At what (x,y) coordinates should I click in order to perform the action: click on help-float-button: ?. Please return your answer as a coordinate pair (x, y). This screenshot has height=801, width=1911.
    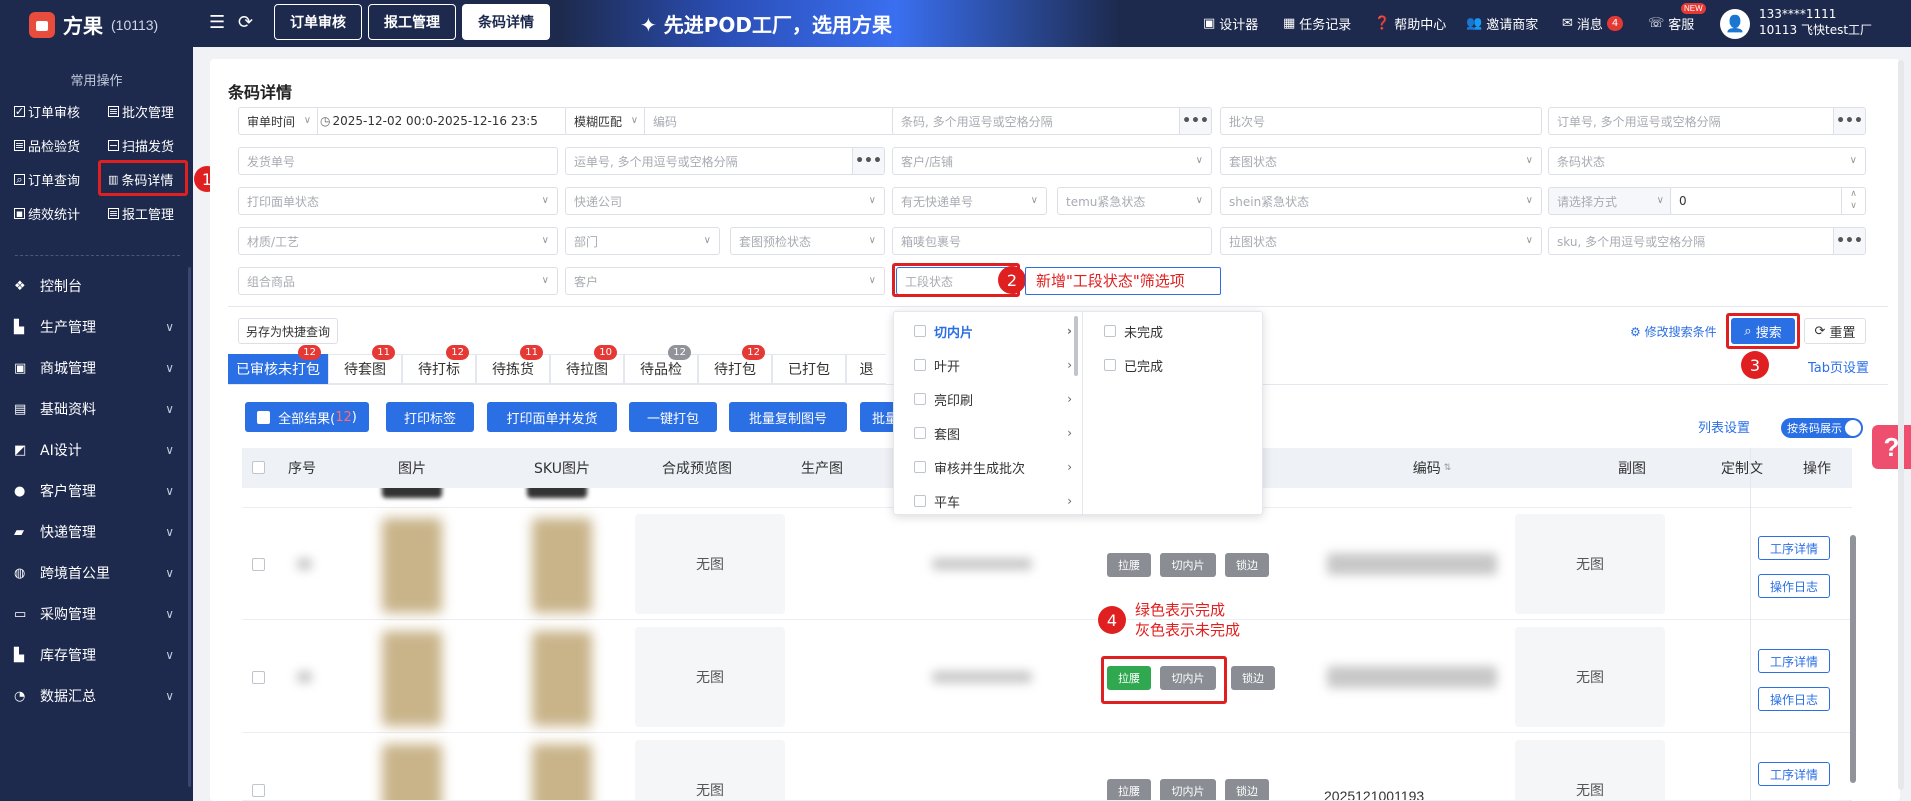
    Looking at the image, I should click on (1891, 447).